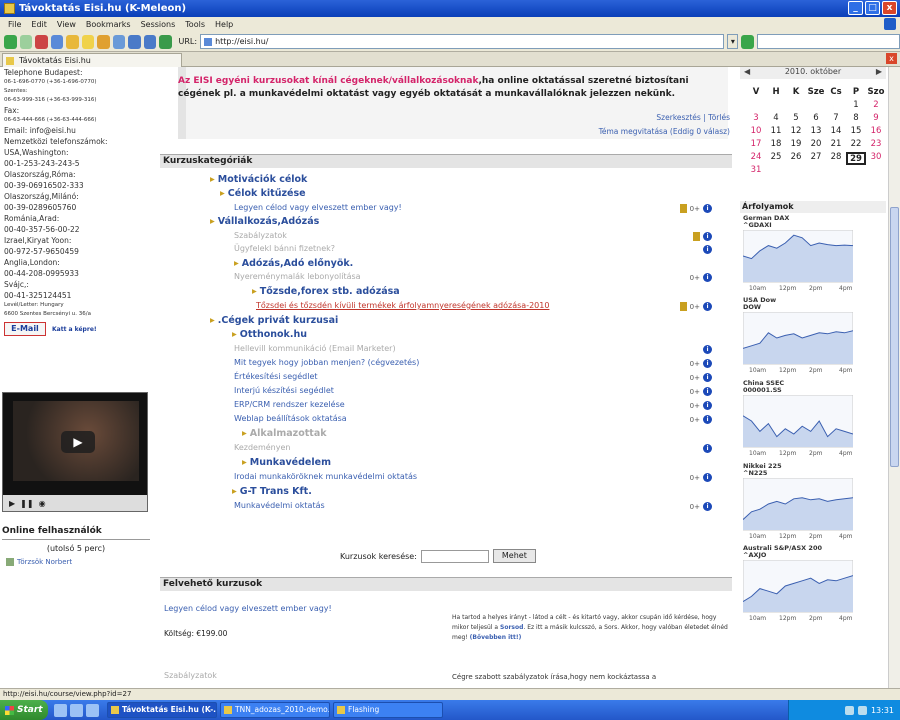 This screenshot has height=720, width=900. Describe the element at coordinates (297, 276) in the screenshot. I see `course-link: Nyereménymalák lebonyolítása` at that location.